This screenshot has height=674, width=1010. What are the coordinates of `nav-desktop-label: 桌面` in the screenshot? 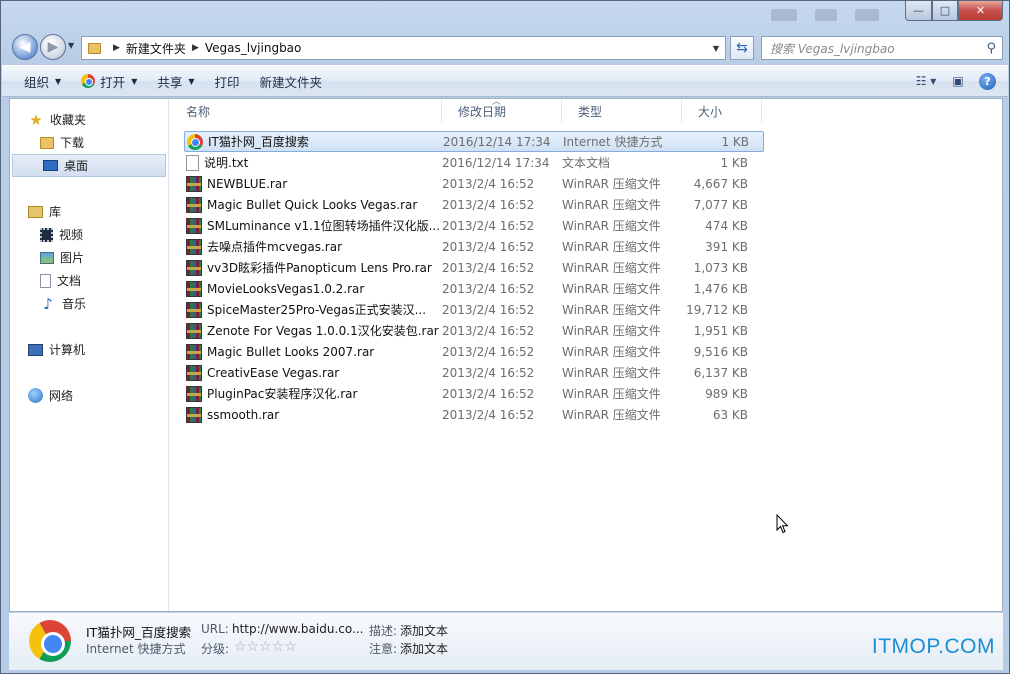 It's located at (76, 166).